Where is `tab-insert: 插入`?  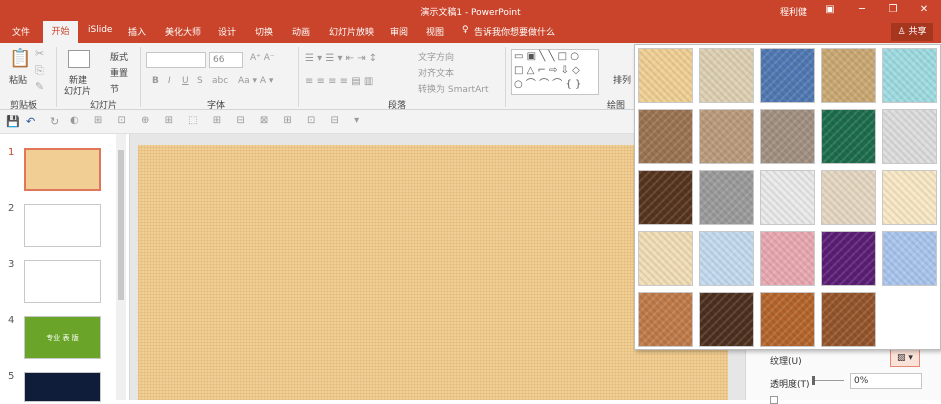
tab-insert: 插入 is located at coordinates (137, 31).